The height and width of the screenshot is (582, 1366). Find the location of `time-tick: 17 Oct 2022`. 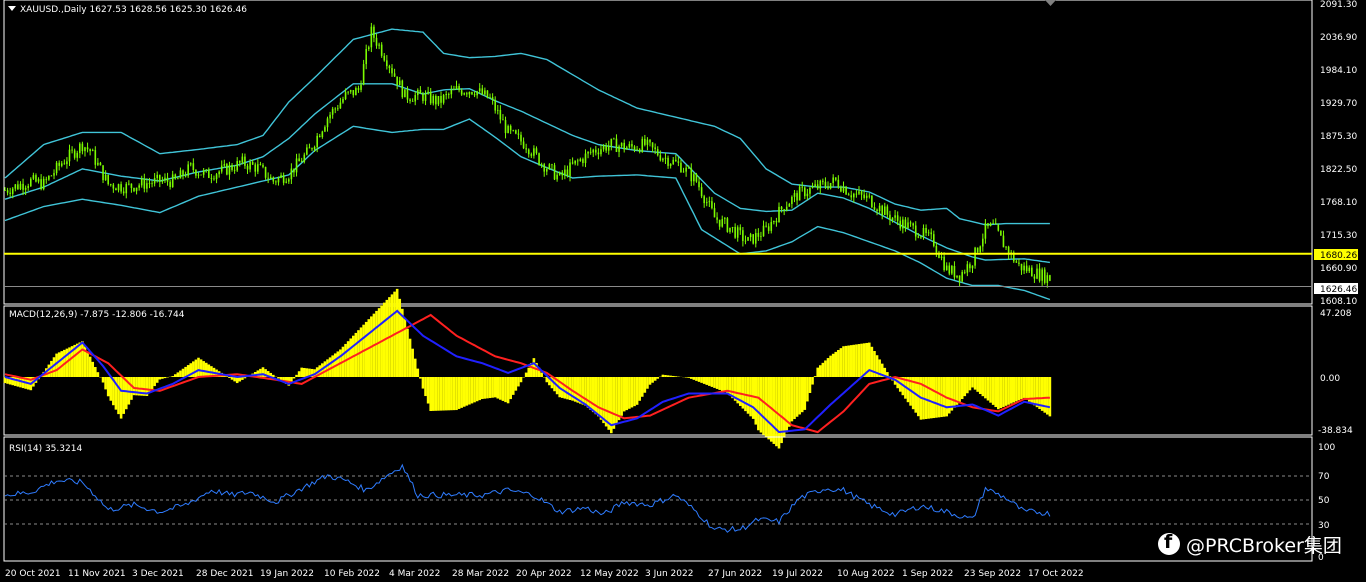

time-tick: 17 Oct 2022 is located at coordinates (1056, 574).